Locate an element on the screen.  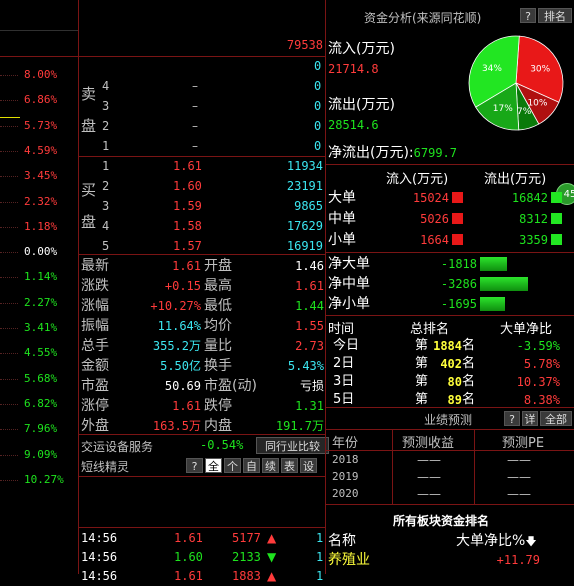
side-badge-value: 45 is located at coordinates (568, 194).